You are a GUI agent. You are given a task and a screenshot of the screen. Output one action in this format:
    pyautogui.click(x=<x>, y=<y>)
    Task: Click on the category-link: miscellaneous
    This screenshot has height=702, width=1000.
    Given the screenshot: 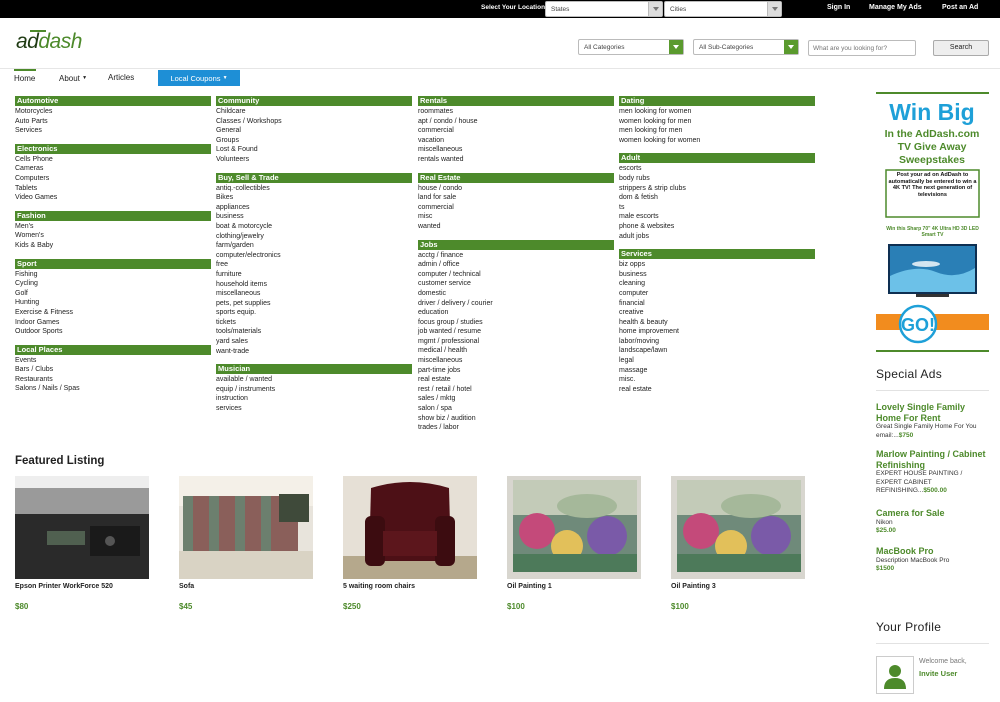 What is the action you would take?
    pyautogui.click(x=516, y=361)
    